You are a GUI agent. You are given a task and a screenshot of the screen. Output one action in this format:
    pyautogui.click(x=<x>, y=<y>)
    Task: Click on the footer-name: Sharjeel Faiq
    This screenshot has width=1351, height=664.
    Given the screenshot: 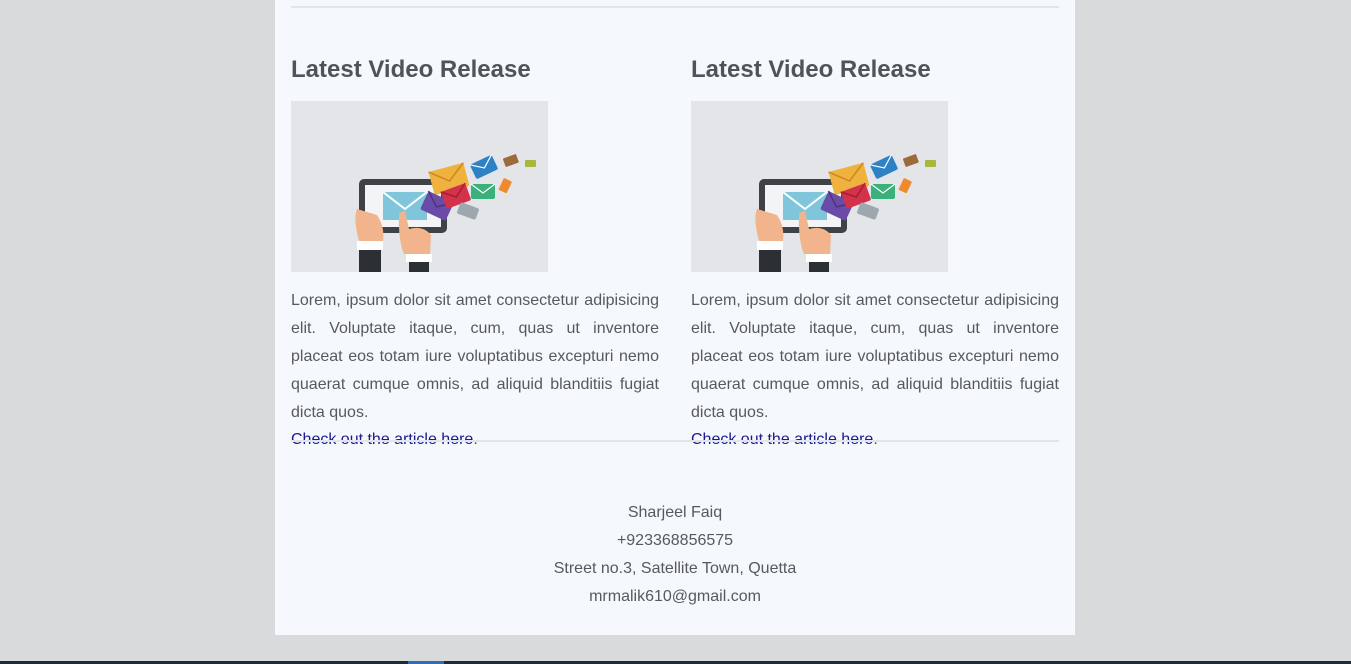 What is the action you would take?
    pyautogui.click(x=675, y=512)
    